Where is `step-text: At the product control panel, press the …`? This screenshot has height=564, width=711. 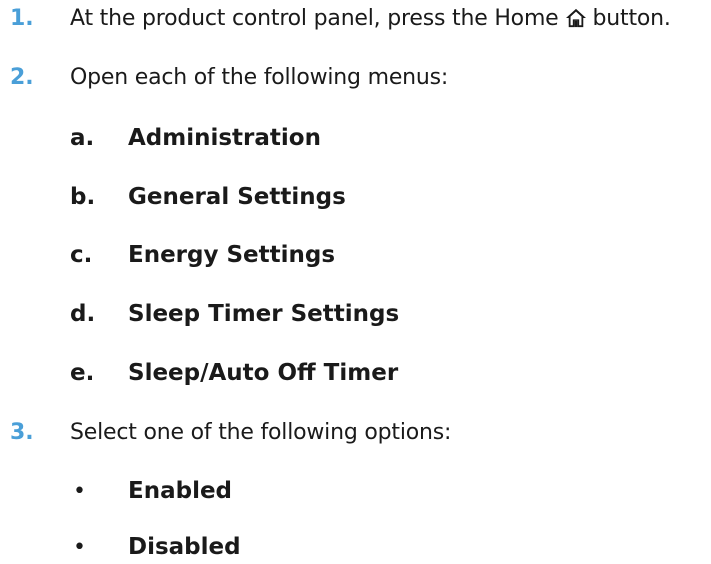
step-text: At the product control panel, press the … is located at coordinates (370, 18).